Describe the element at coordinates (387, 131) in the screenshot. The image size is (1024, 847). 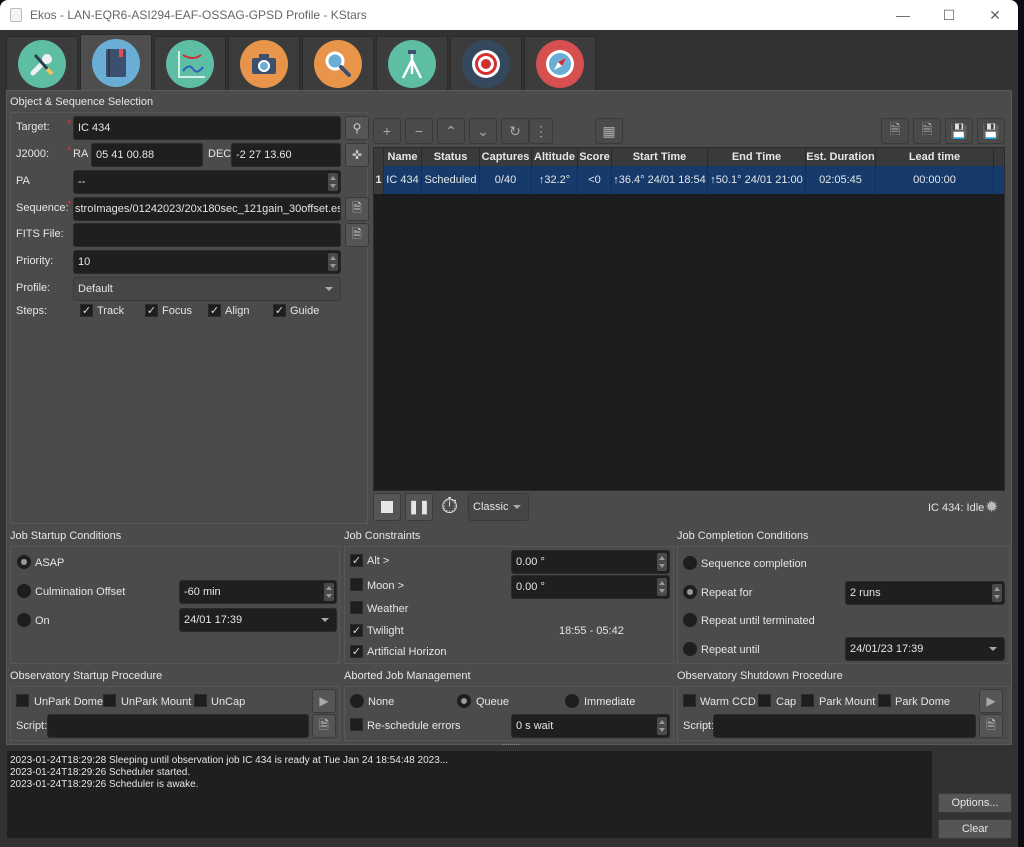
I see `add-job-button: +` at that location.